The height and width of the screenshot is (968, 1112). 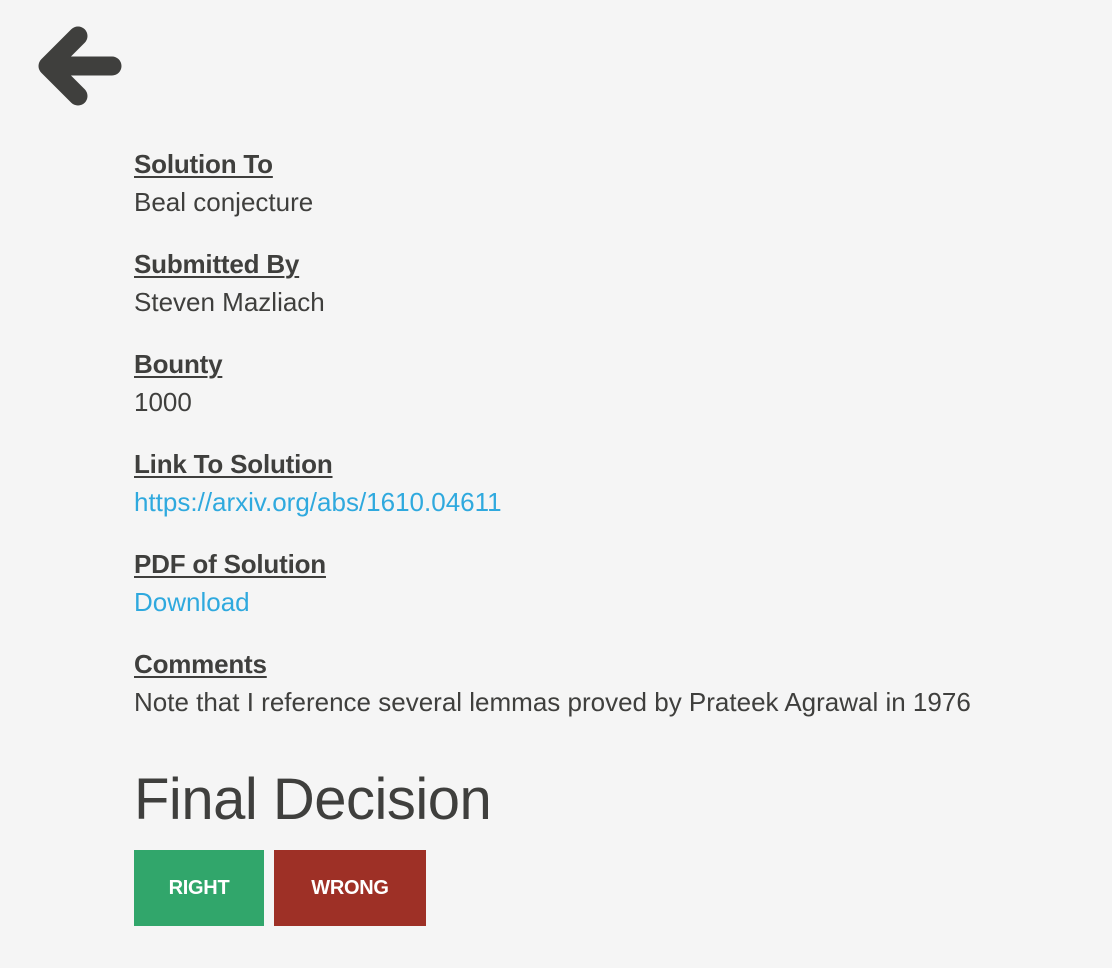 What do you see at coordinates (224, 202) in the screenshot?
I see `solution-to-value: Beal conjecture` at bounding box center [224, 202].